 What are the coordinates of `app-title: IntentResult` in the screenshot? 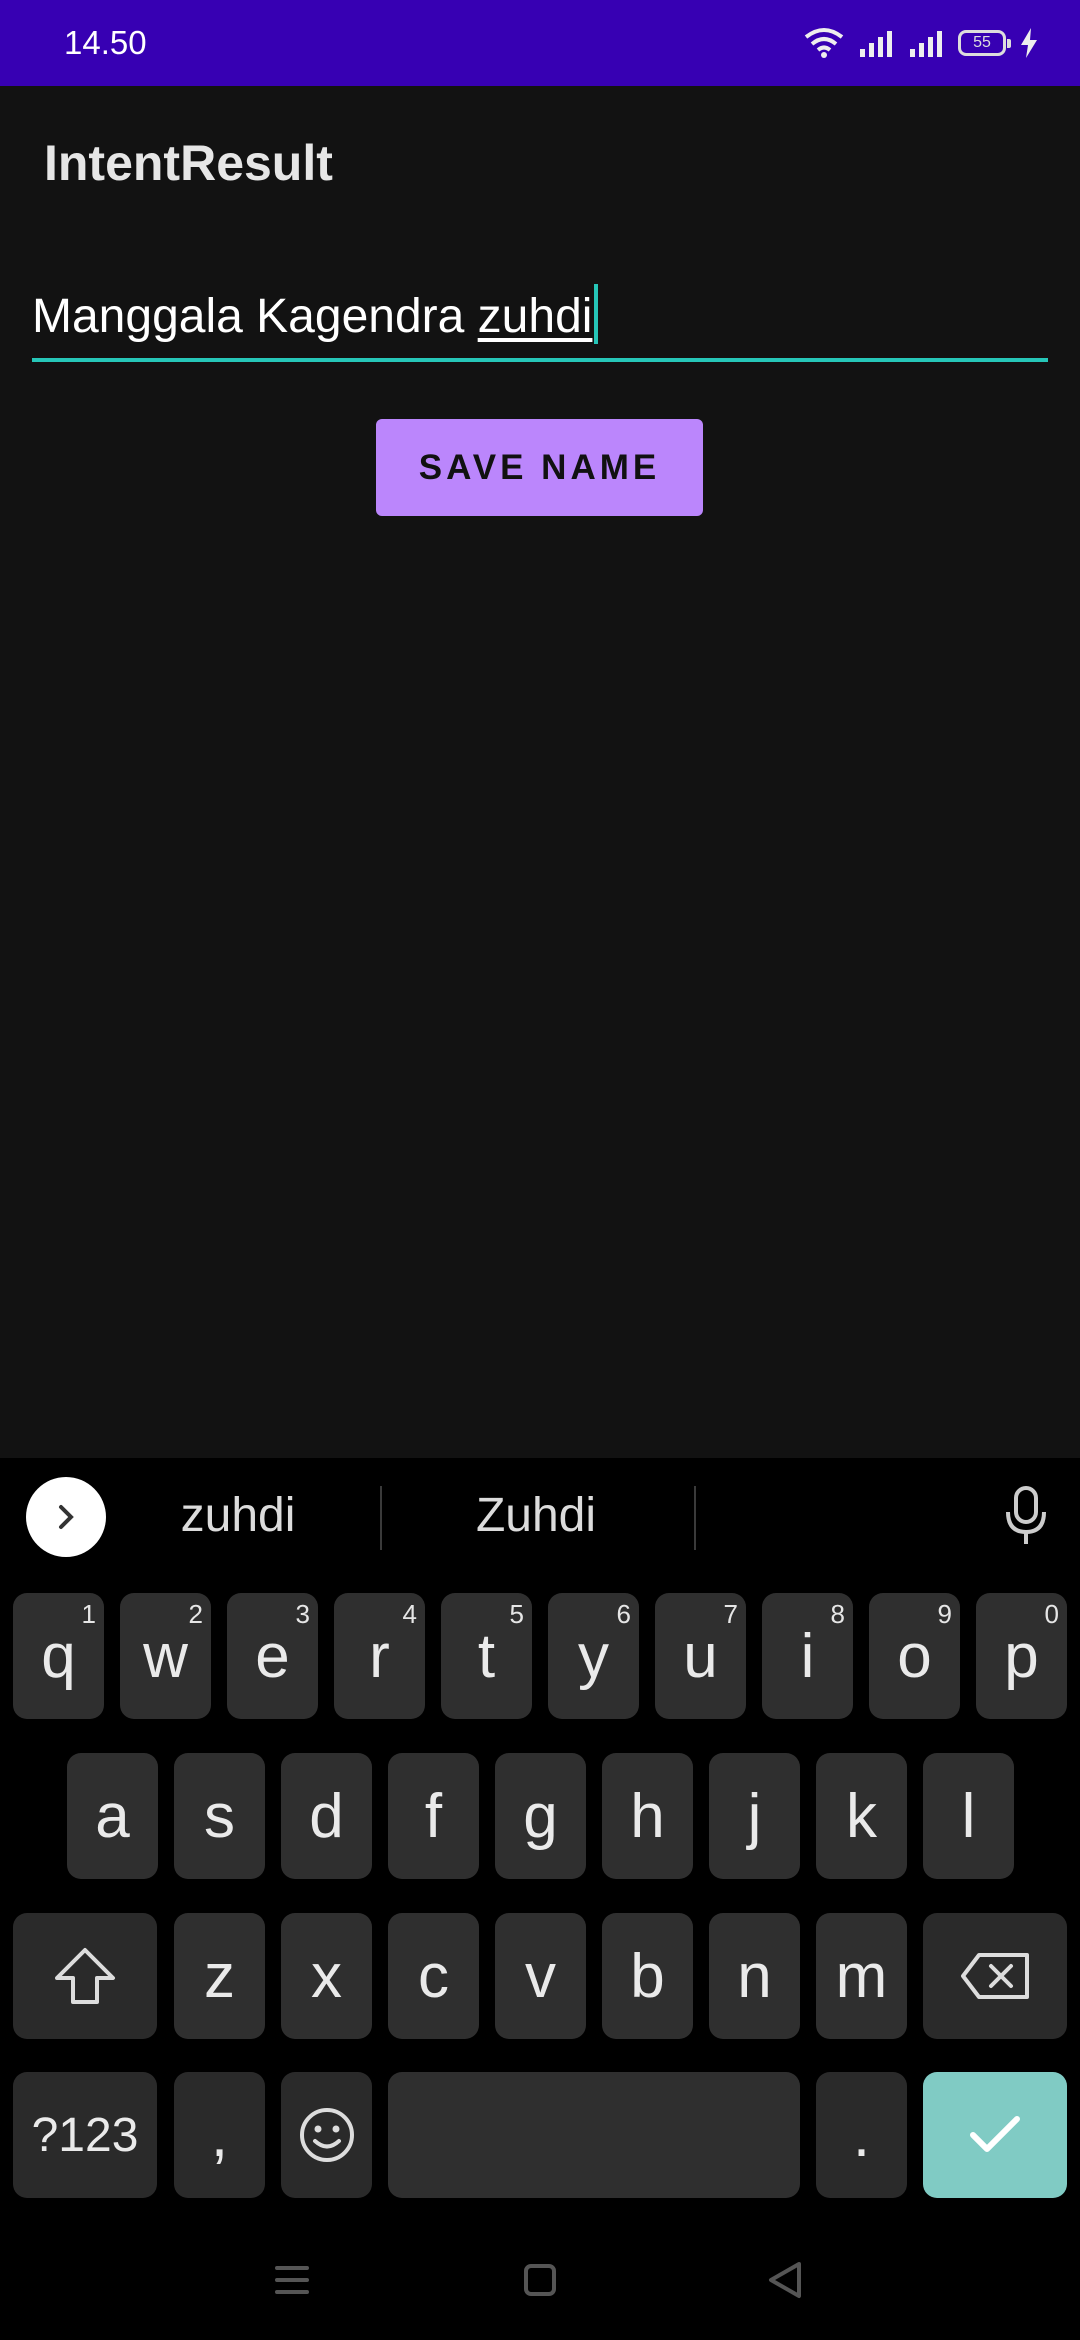 It's located at (188, 163).